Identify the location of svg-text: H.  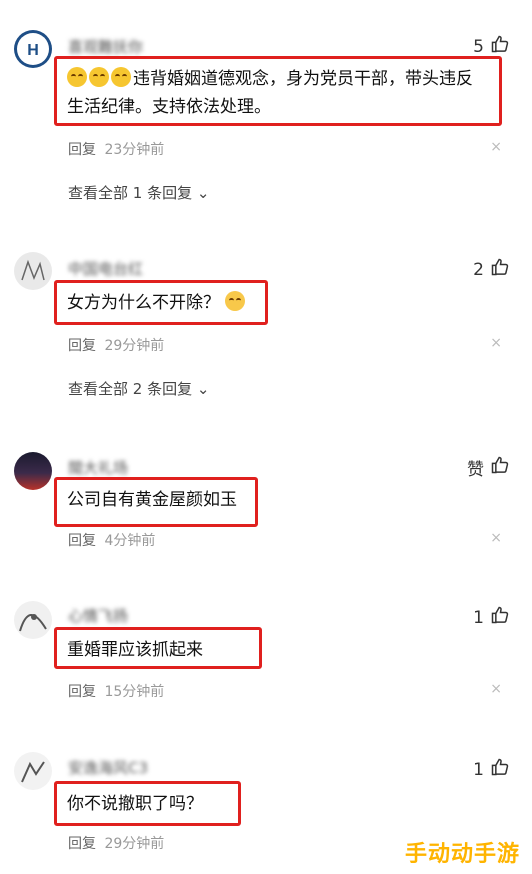
(33, 50).